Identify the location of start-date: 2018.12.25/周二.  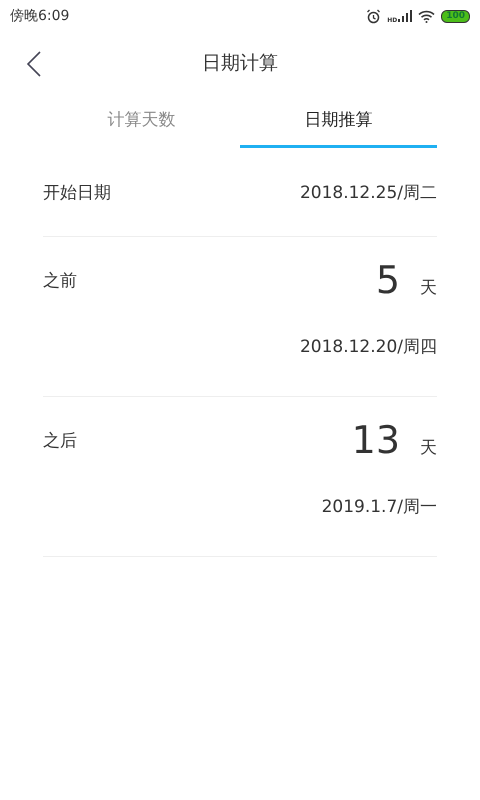
(368, 192).